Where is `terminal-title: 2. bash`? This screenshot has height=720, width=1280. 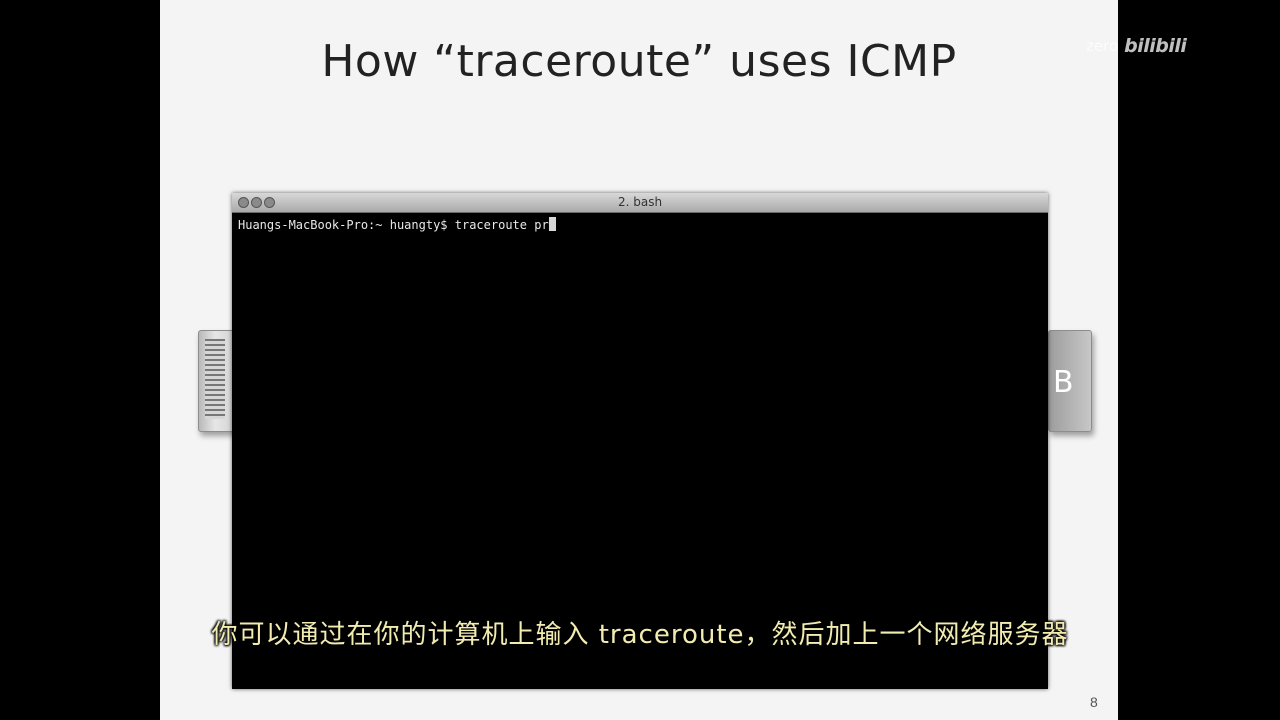
terminal-title: 2. bash is located at coordinates (640, 202).